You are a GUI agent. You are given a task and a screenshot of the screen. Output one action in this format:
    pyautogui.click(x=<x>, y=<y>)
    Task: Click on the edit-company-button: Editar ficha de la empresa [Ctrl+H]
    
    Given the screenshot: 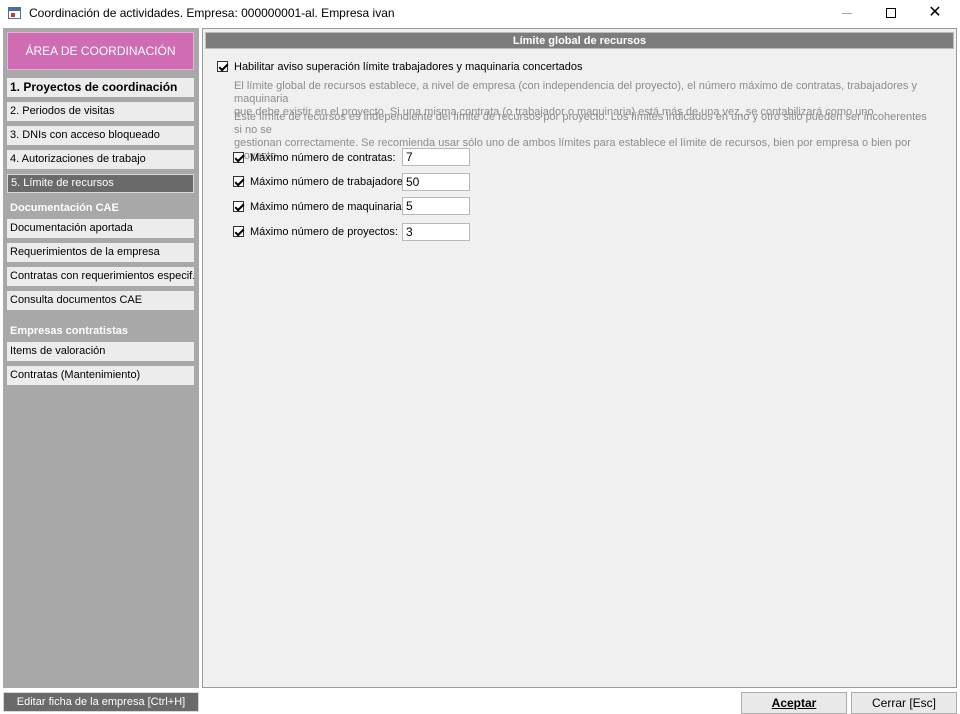 What is the action you would take?
    pyautogui.click(x=101, y=702)
    